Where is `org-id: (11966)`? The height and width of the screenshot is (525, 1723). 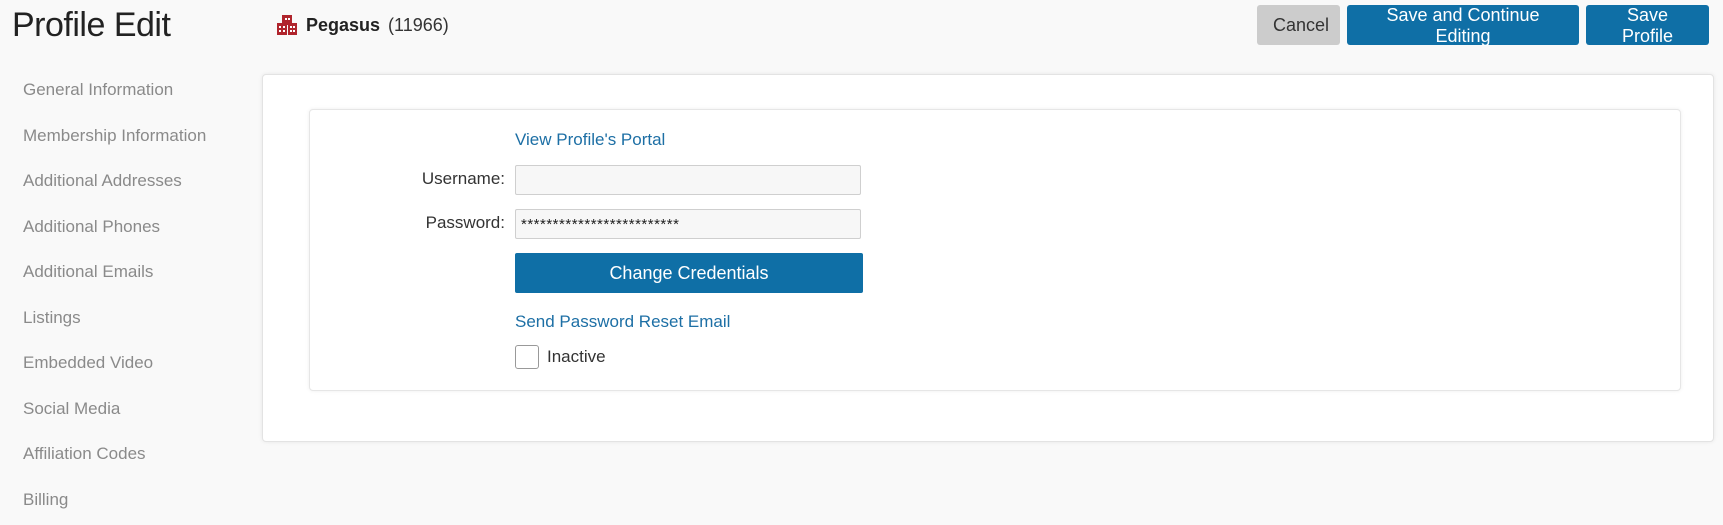
org-id: (11966) is located at coordinates (418, 25).